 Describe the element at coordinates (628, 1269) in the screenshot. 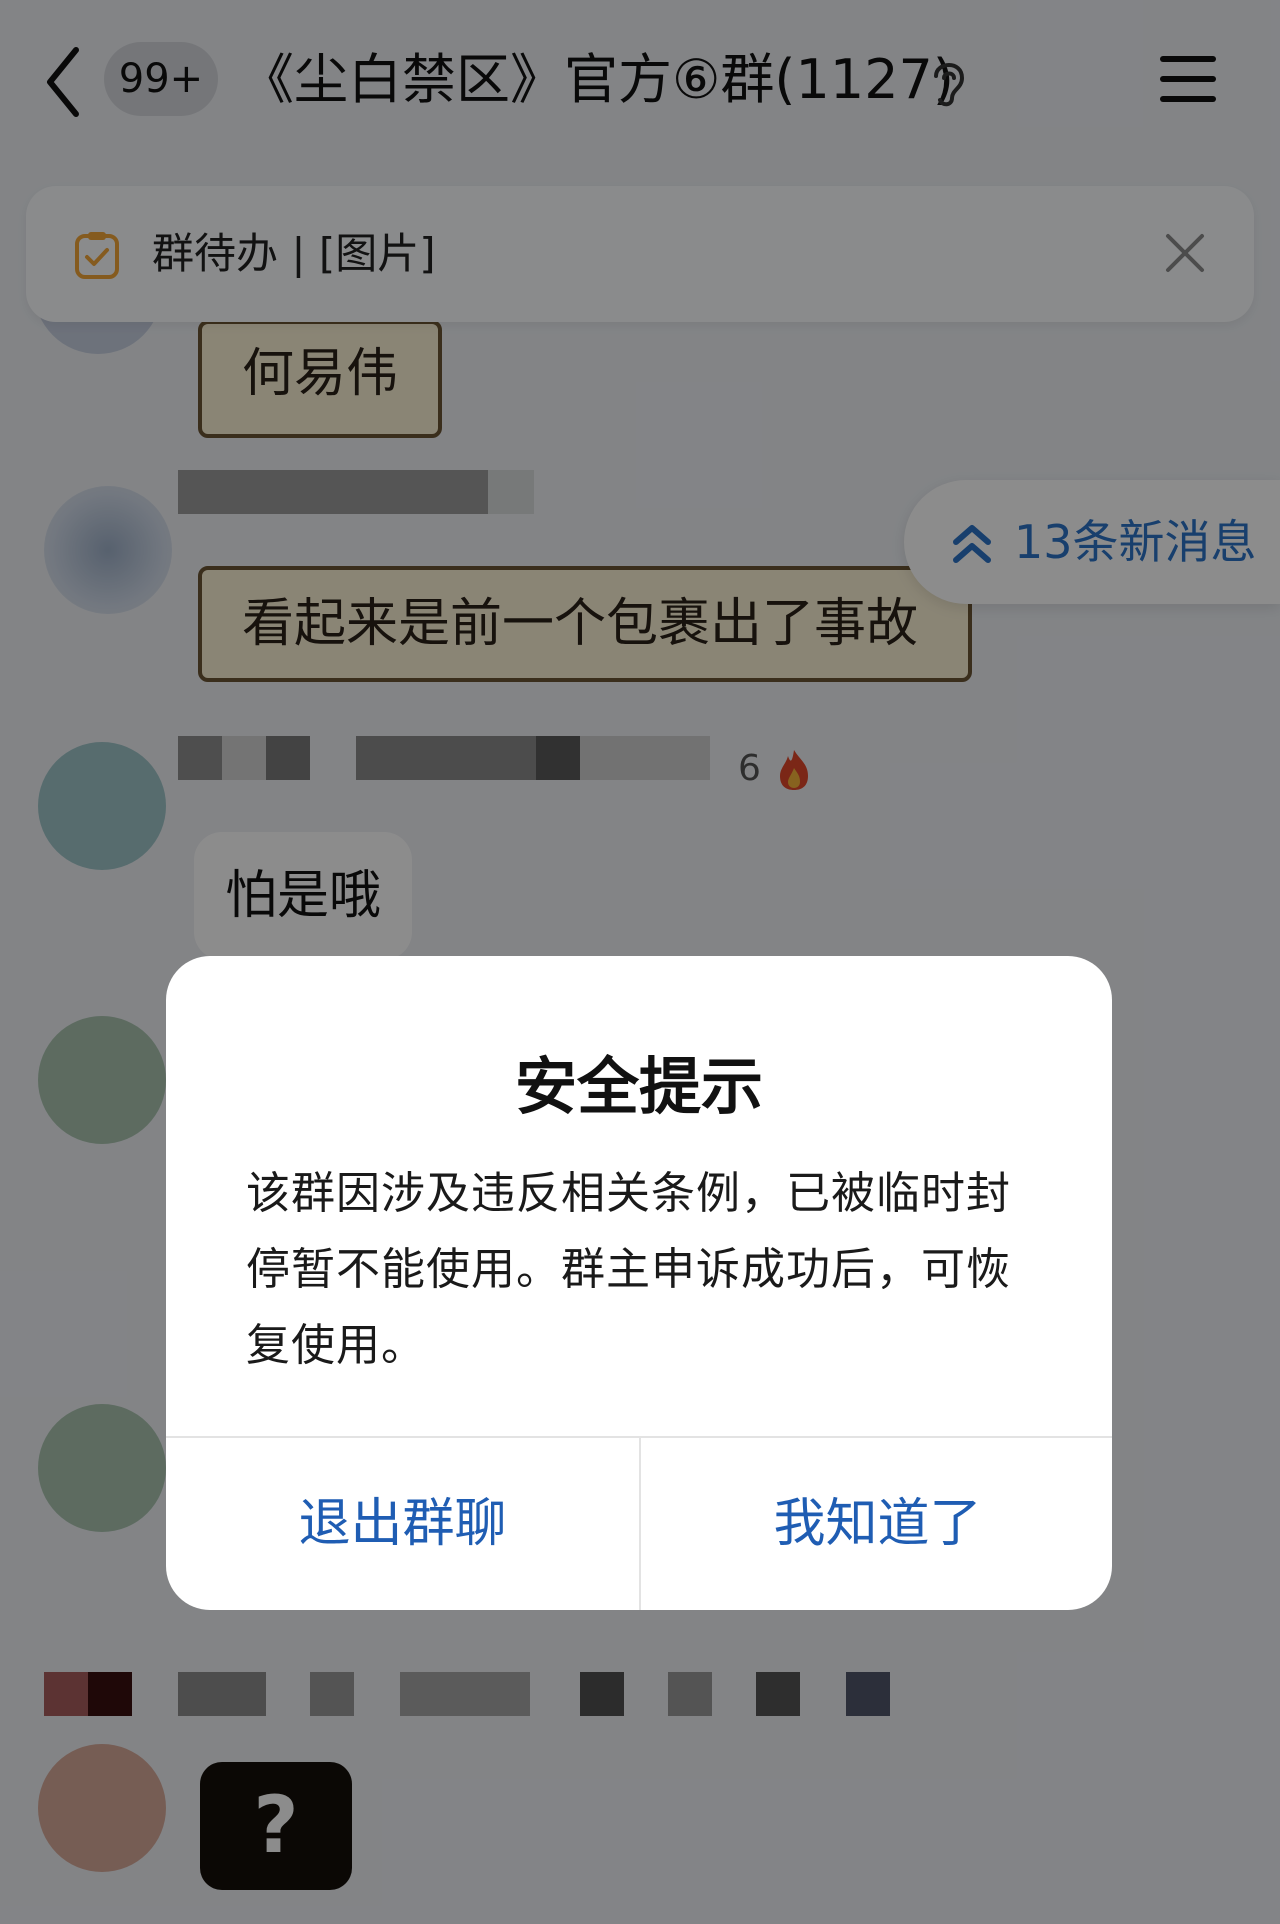

I see `dialog-message: 该群因涉及违反相关条例，已被临时封停暂不能使用。群主申诉成功后，可恢复使用。` at that location.